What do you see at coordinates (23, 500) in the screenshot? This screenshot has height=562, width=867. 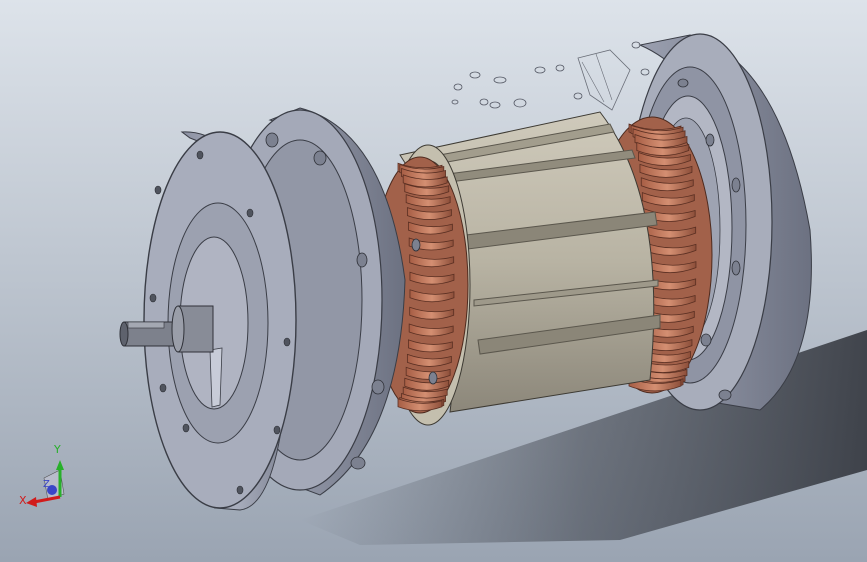 I see `triad-x-label: X` at bounding box center [23, 500].